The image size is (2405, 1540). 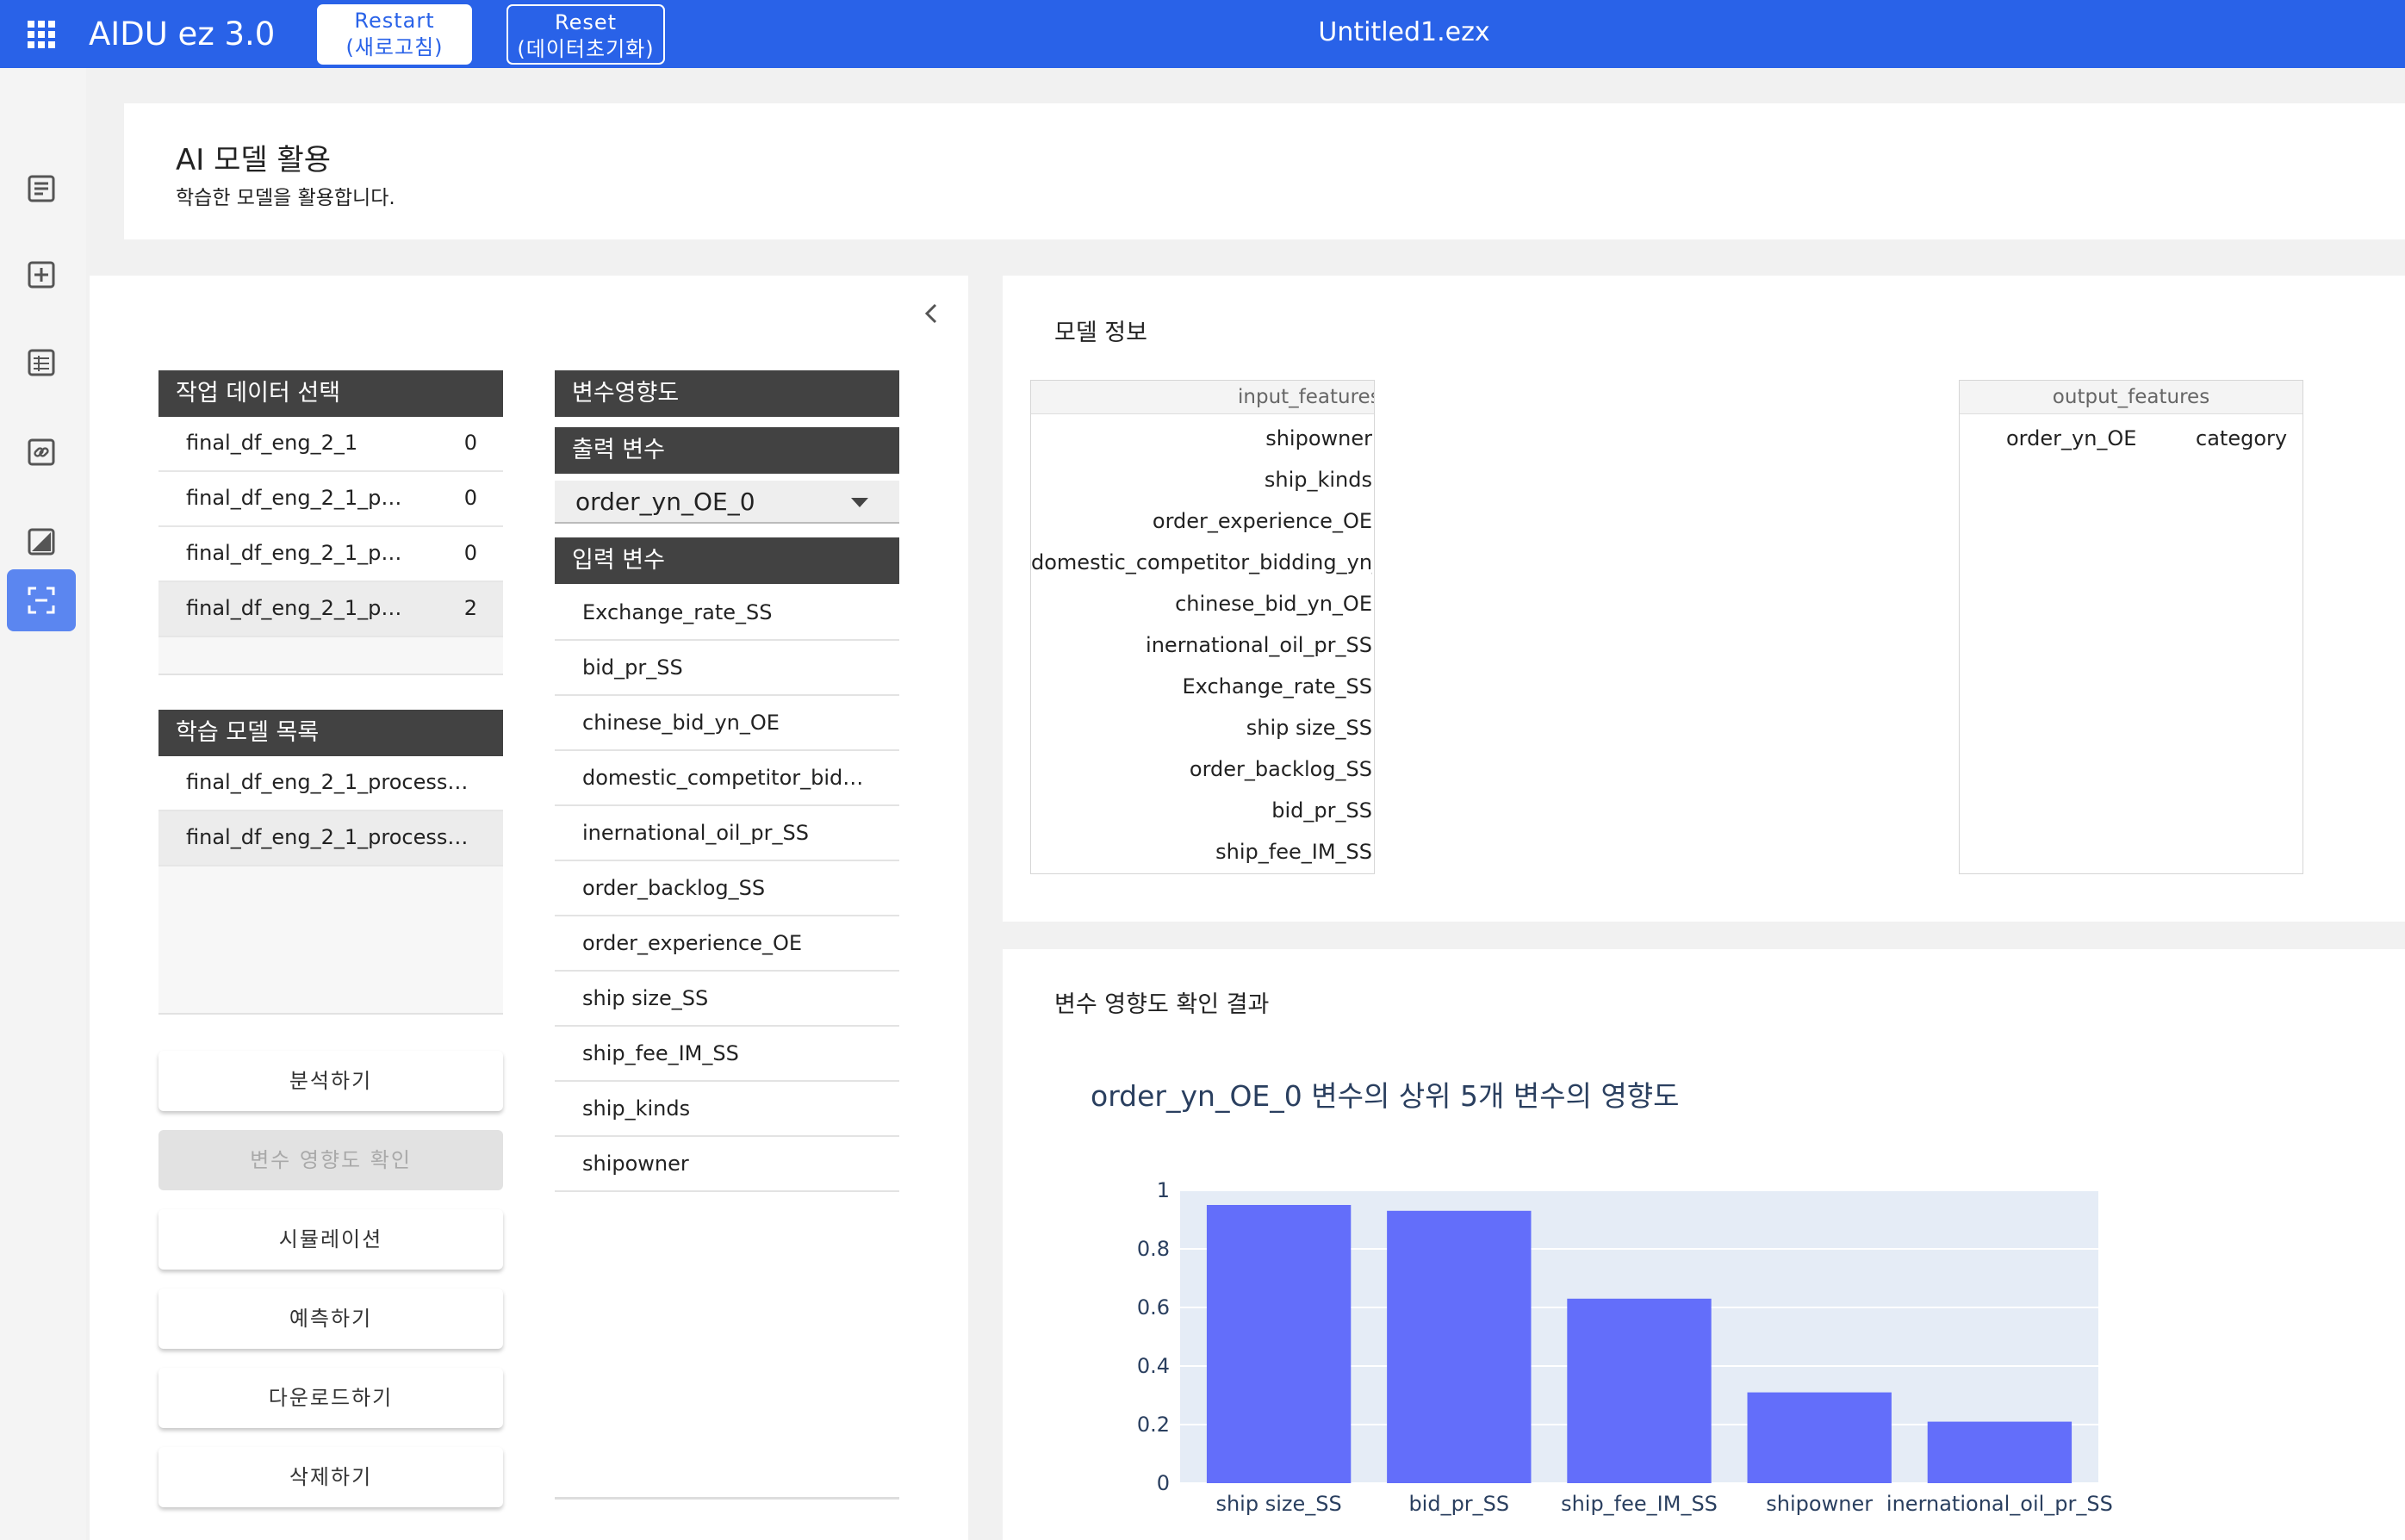 I want to click on input-var-item: inernational_oil_pr_SS, so click(x=727, y=834).